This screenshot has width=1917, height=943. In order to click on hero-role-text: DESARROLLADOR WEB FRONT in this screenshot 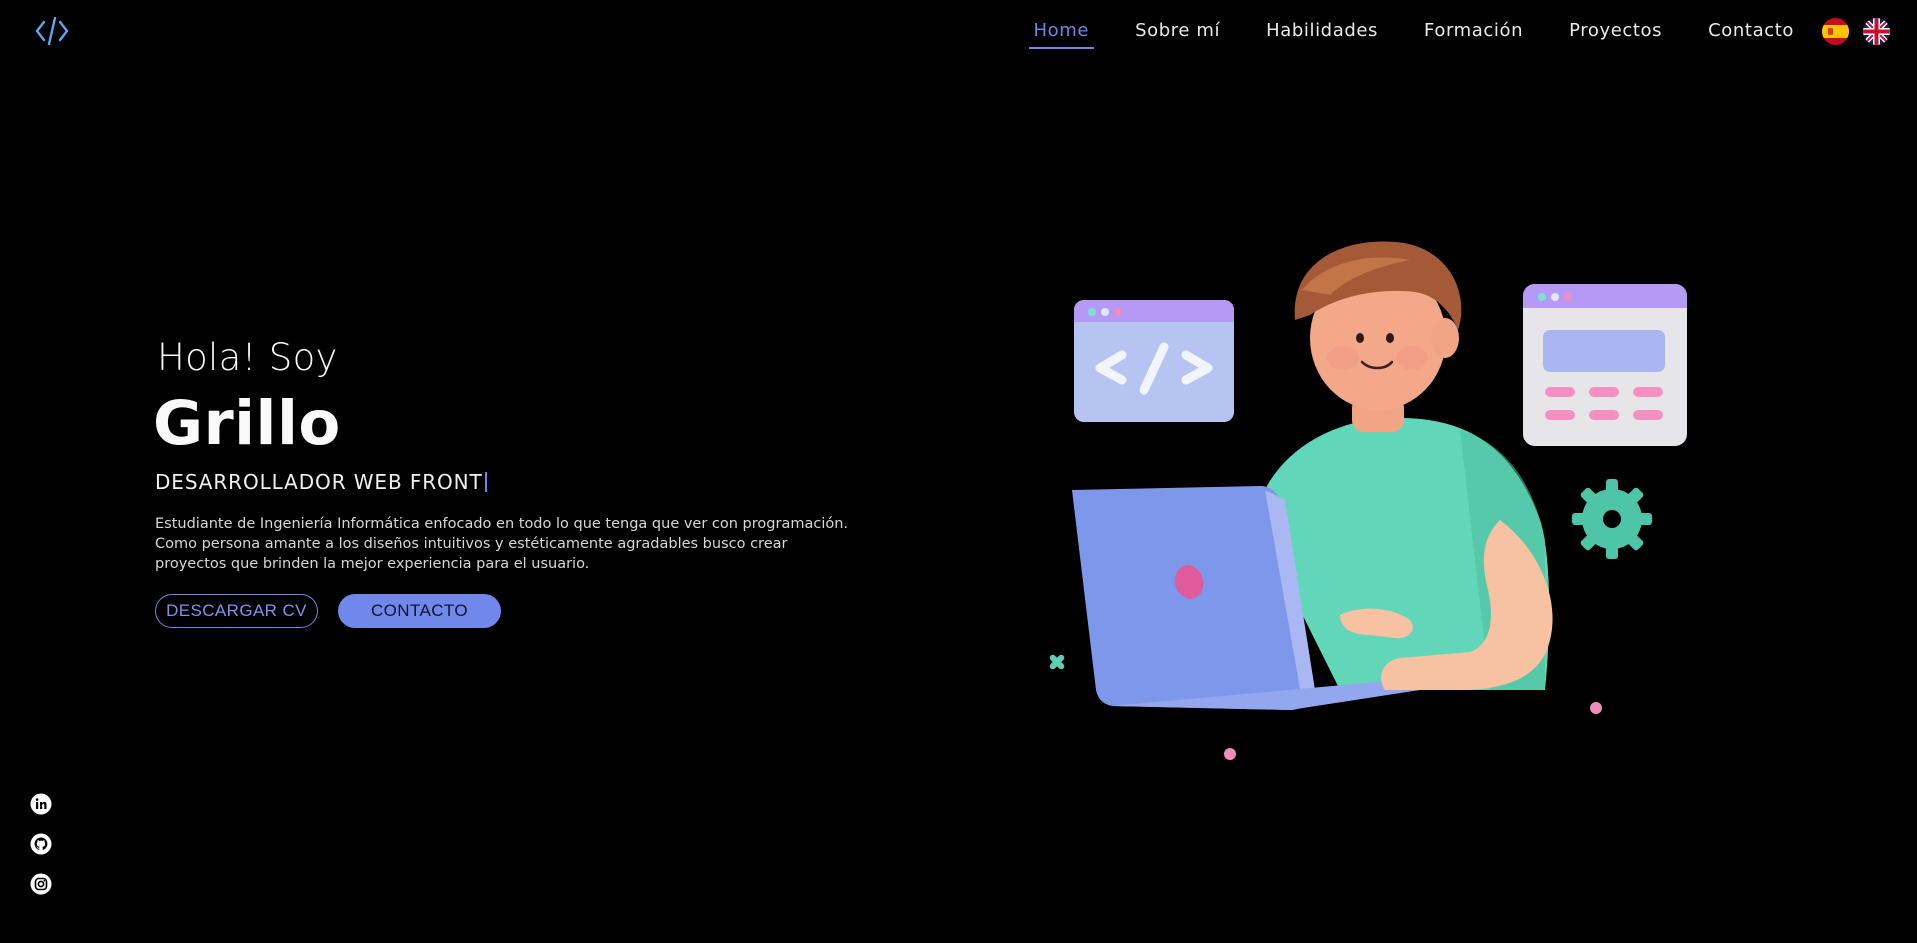, I will do `click(319, 482)`.